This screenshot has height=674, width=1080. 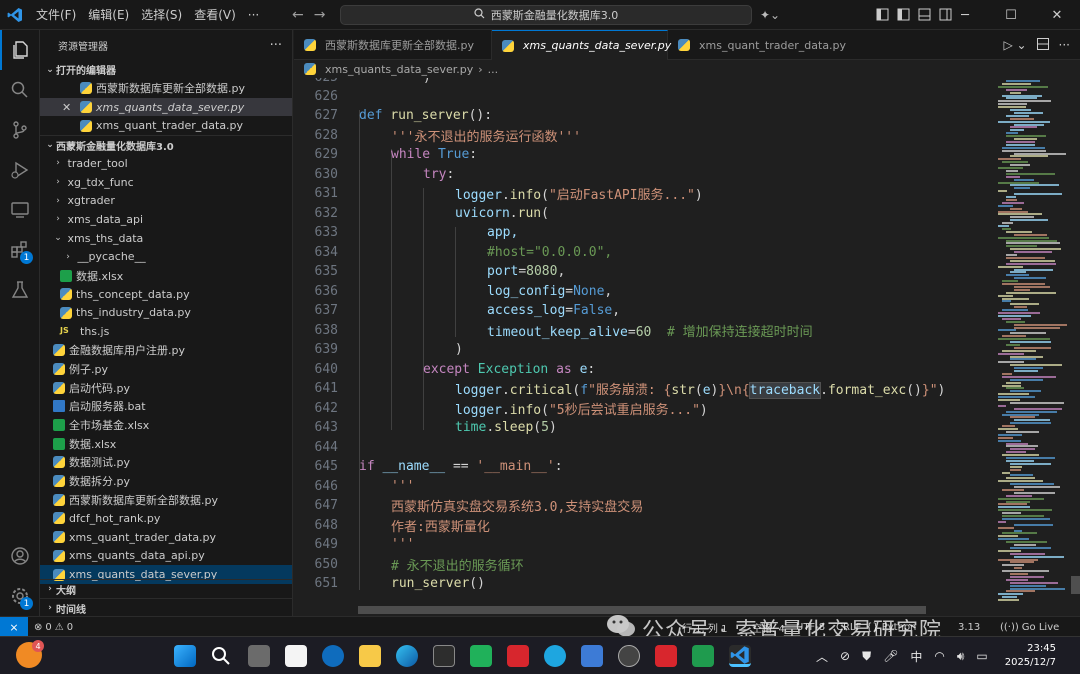 I want to click on red-app-icon, so click(x=666, y=656).